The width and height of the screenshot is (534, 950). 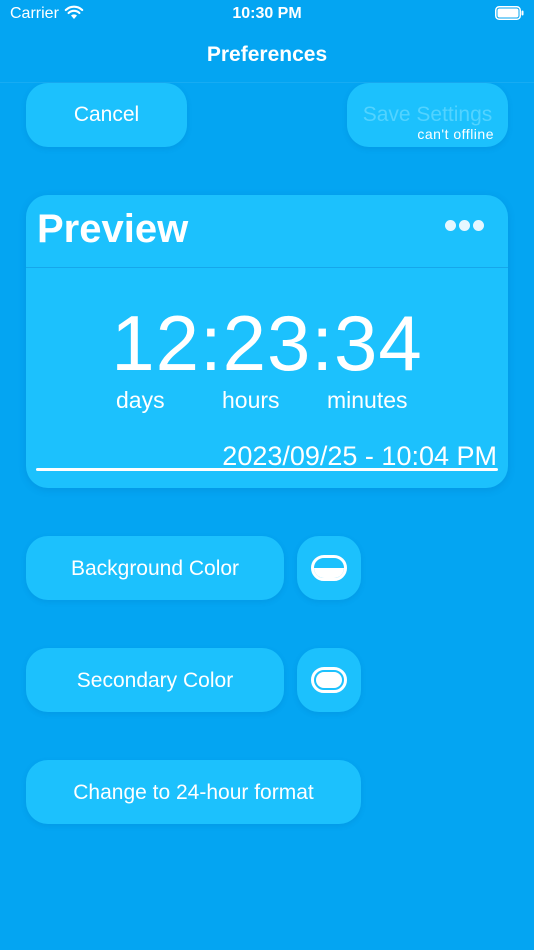 What do you see at coordinates (251, 400) in the screenshot?
I see `unit-hours-label: hours` at bounding box center [251, 400].